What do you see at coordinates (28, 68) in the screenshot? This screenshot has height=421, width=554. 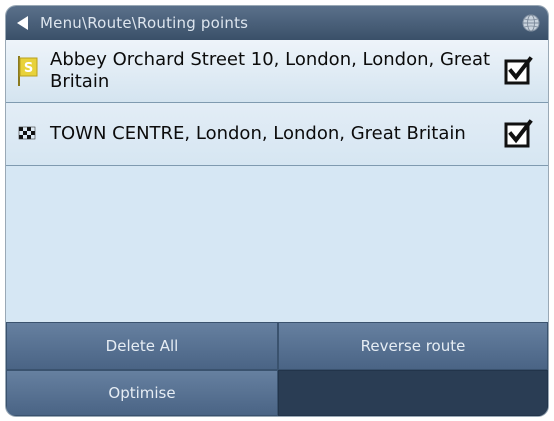 I see `start-marker-label: S` at bounding box center [28, 68].